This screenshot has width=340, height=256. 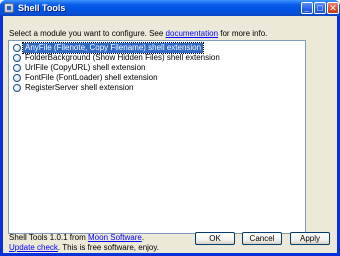 I want to click on moon-software-link: Moon Software, so click(x=115, y=237).